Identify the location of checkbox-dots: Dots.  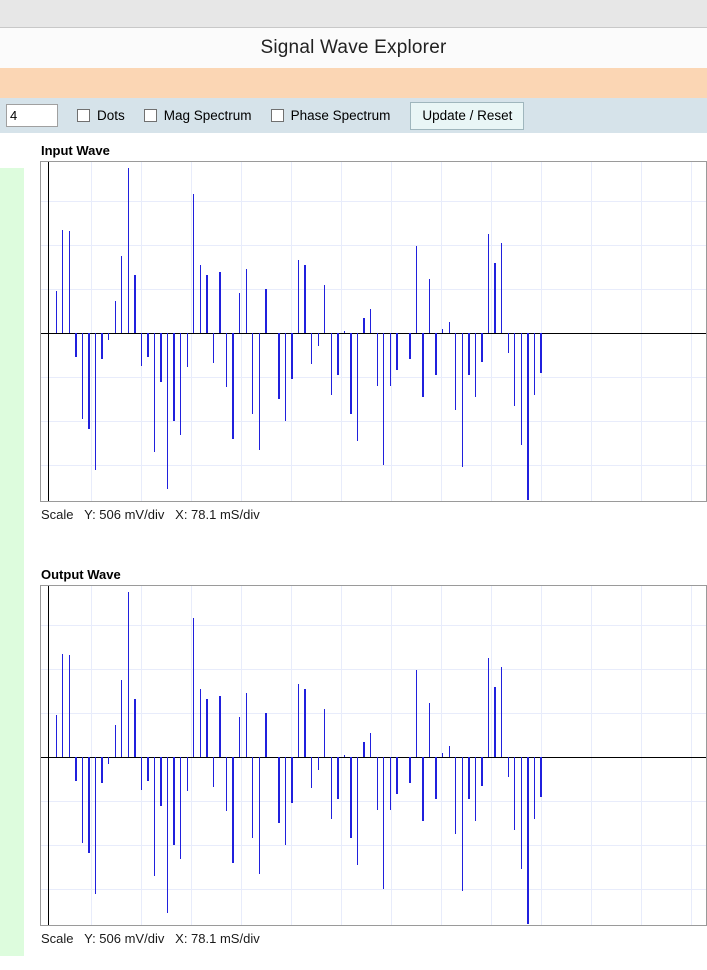
(101, 115).